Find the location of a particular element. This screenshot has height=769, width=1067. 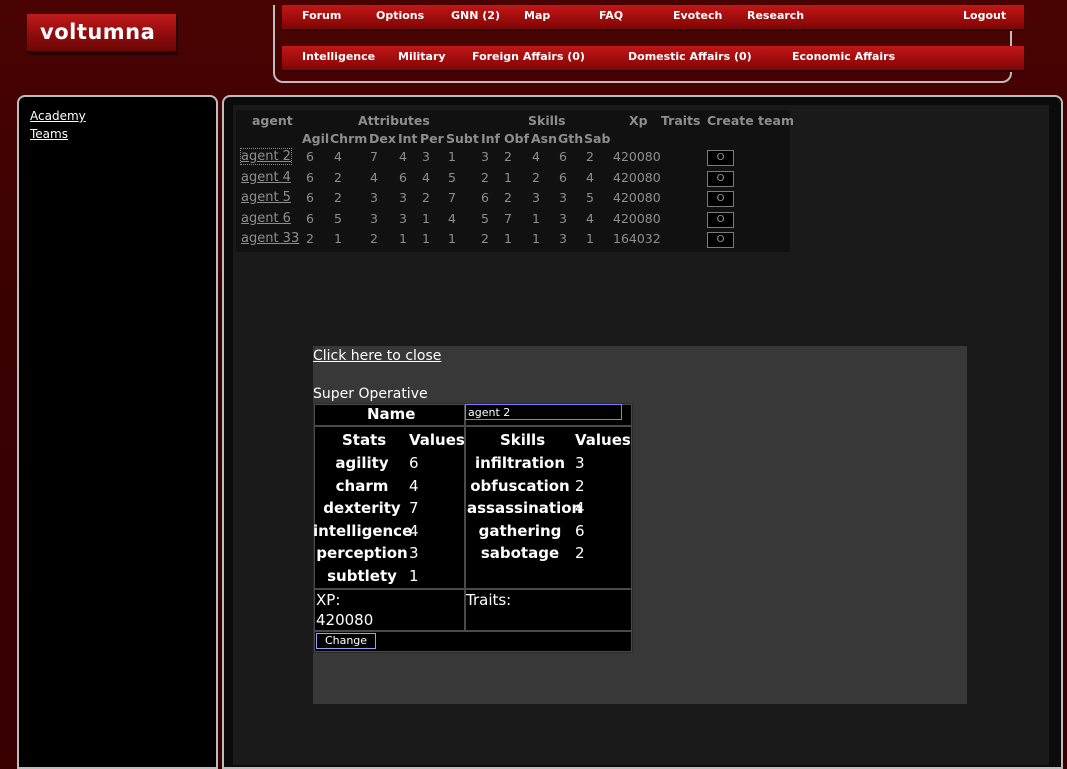

sub-header-obf: Obf is located at coordinates (517, 138).